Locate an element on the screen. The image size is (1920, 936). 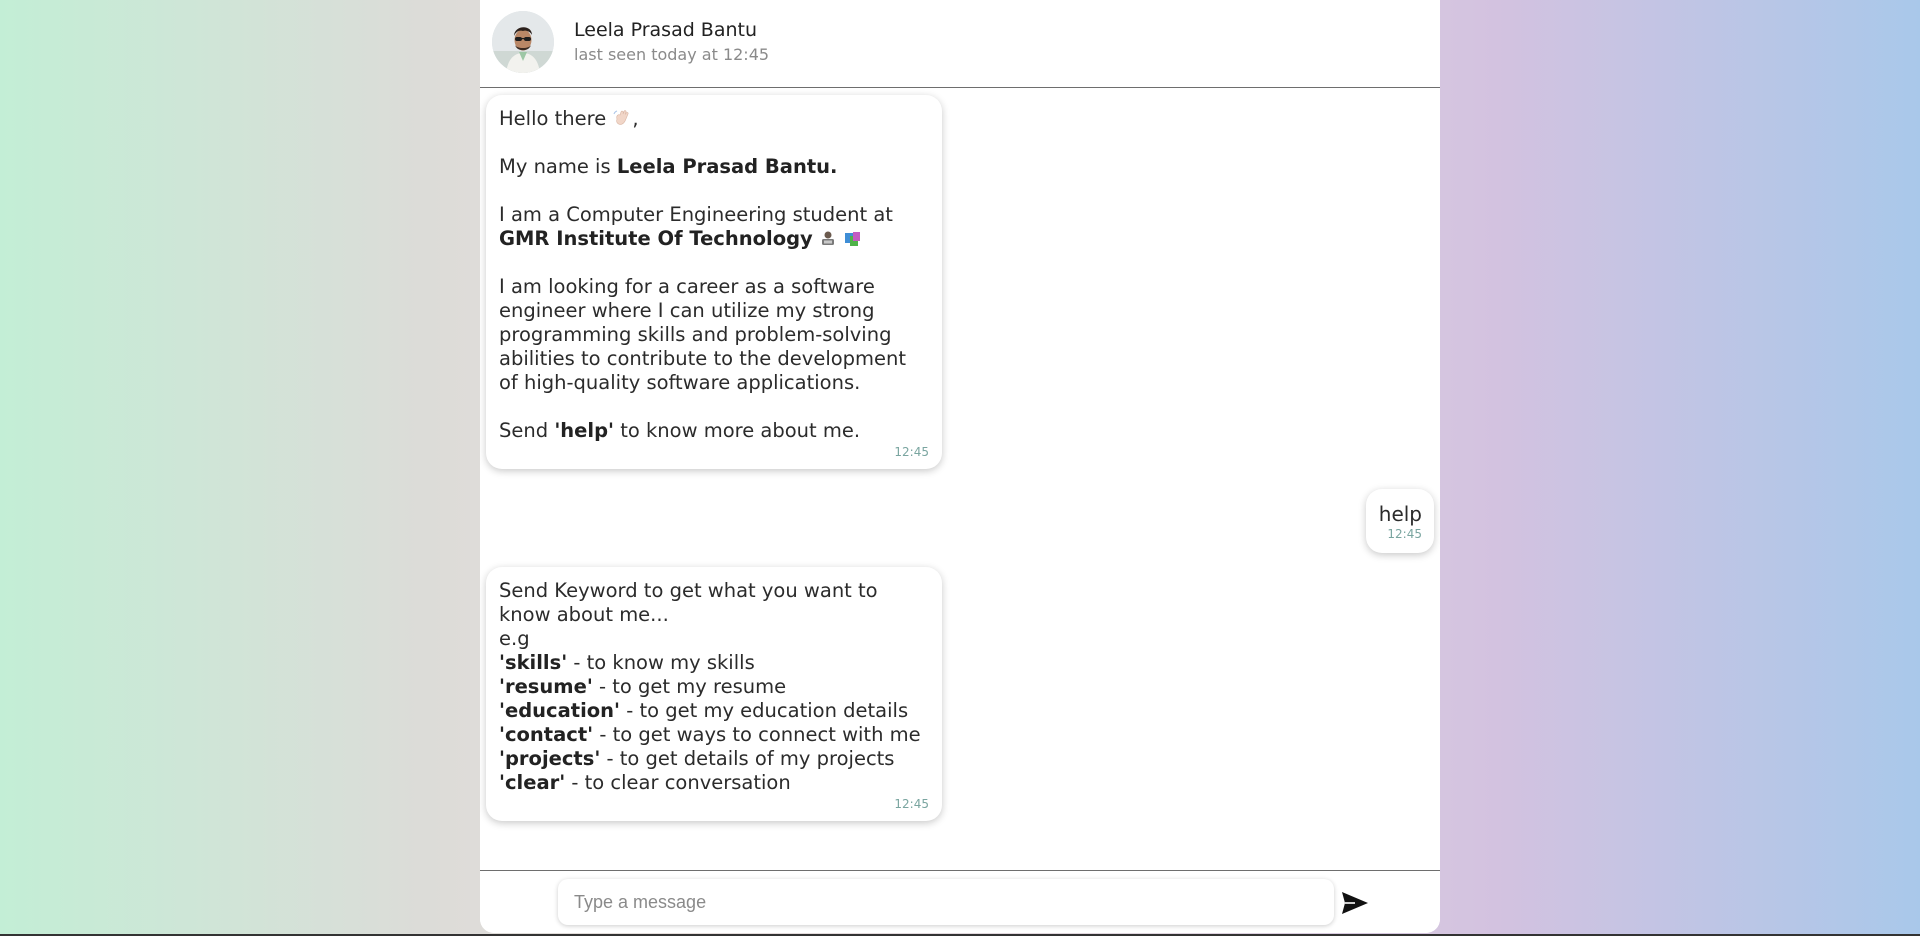
keyword-desc: - to clear conversation is located at coordinates (678, 782).